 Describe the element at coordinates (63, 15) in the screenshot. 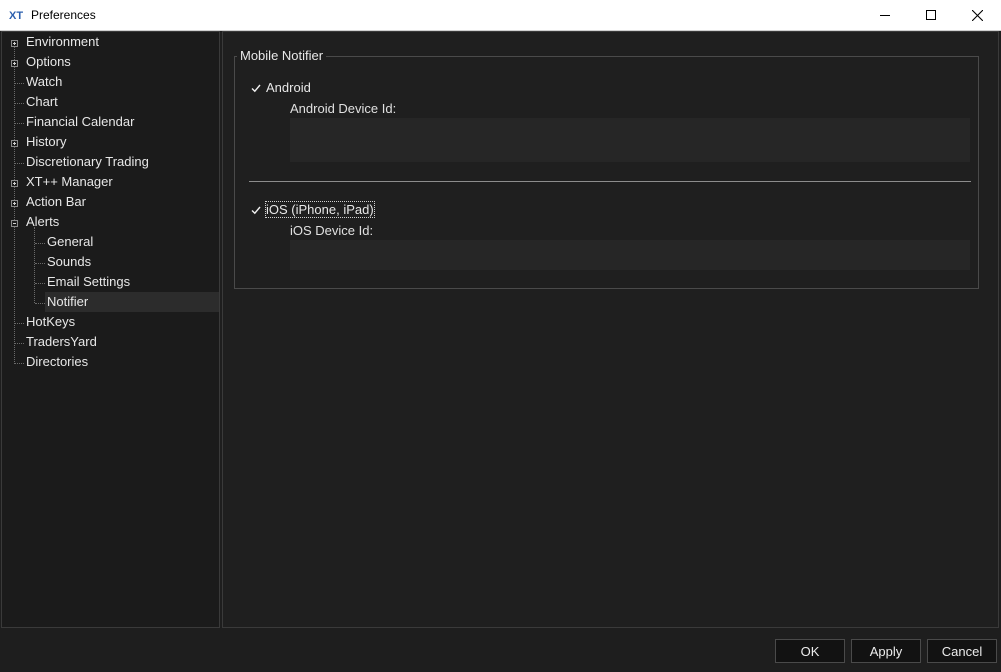

I see `window-title: Preferences` at that location.